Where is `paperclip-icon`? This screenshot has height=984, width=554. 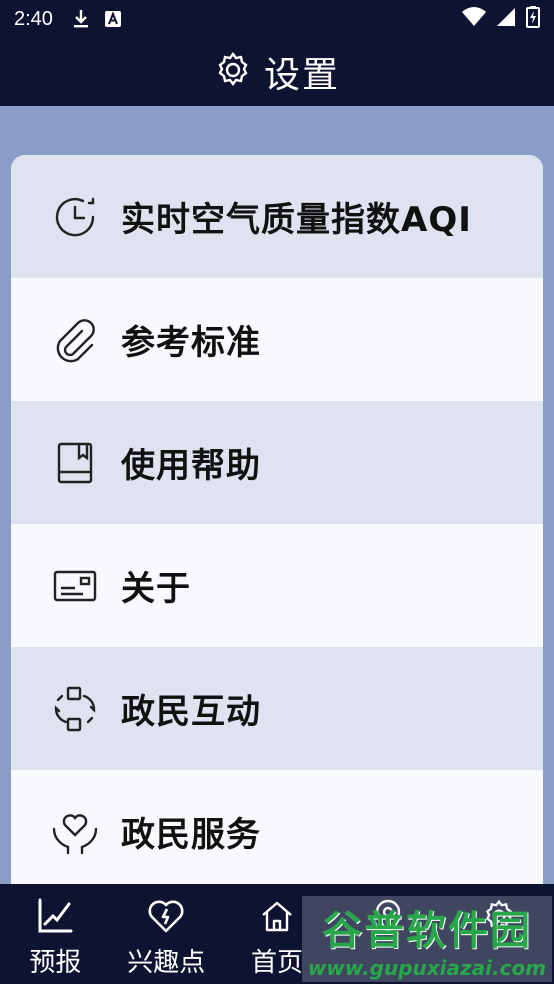
paperclip-icon is located at coordinates (75, 340).